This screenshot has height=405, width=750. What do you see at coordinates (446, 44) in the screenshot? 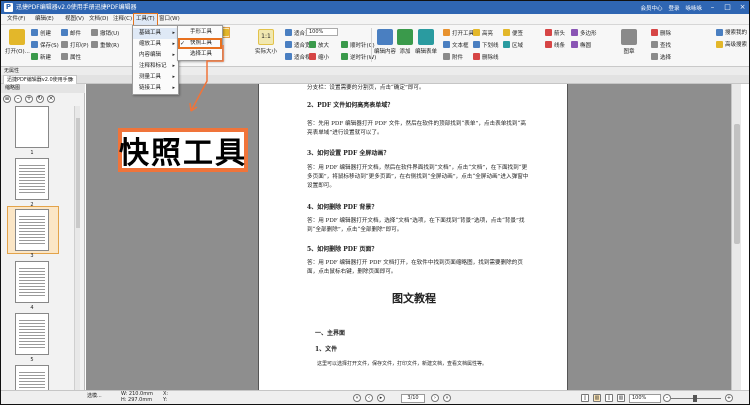
I see `textbox-icon` at bounding box center [446, 44].